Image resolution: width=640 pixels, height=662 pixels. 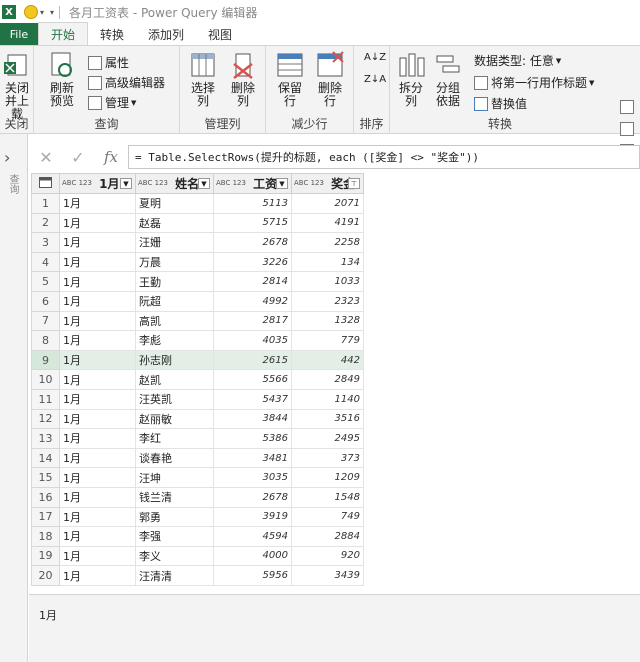 What do you see at coordinates (7, 157) in the screenshot?
I see `expand-chevron-icon: ›` at bounding box center [7, 157].